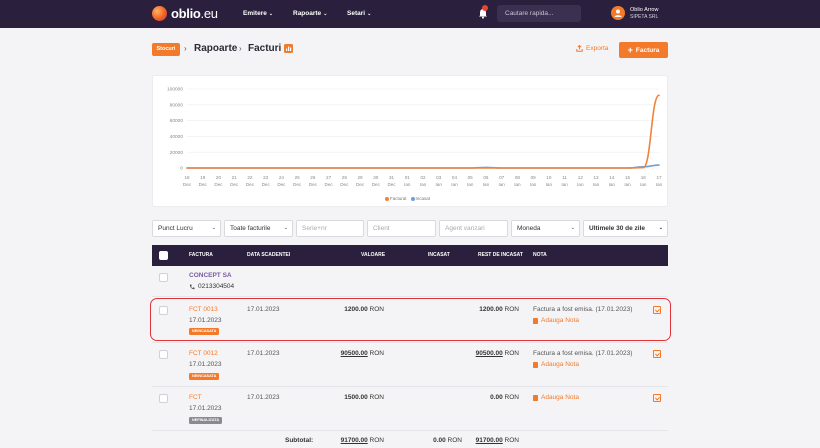 This screenshot has width=820, height=448. What do you see at coordinates (592, 48) in the screenshot?
I see `export-button: Exporta` at bounding box center [592, 48].